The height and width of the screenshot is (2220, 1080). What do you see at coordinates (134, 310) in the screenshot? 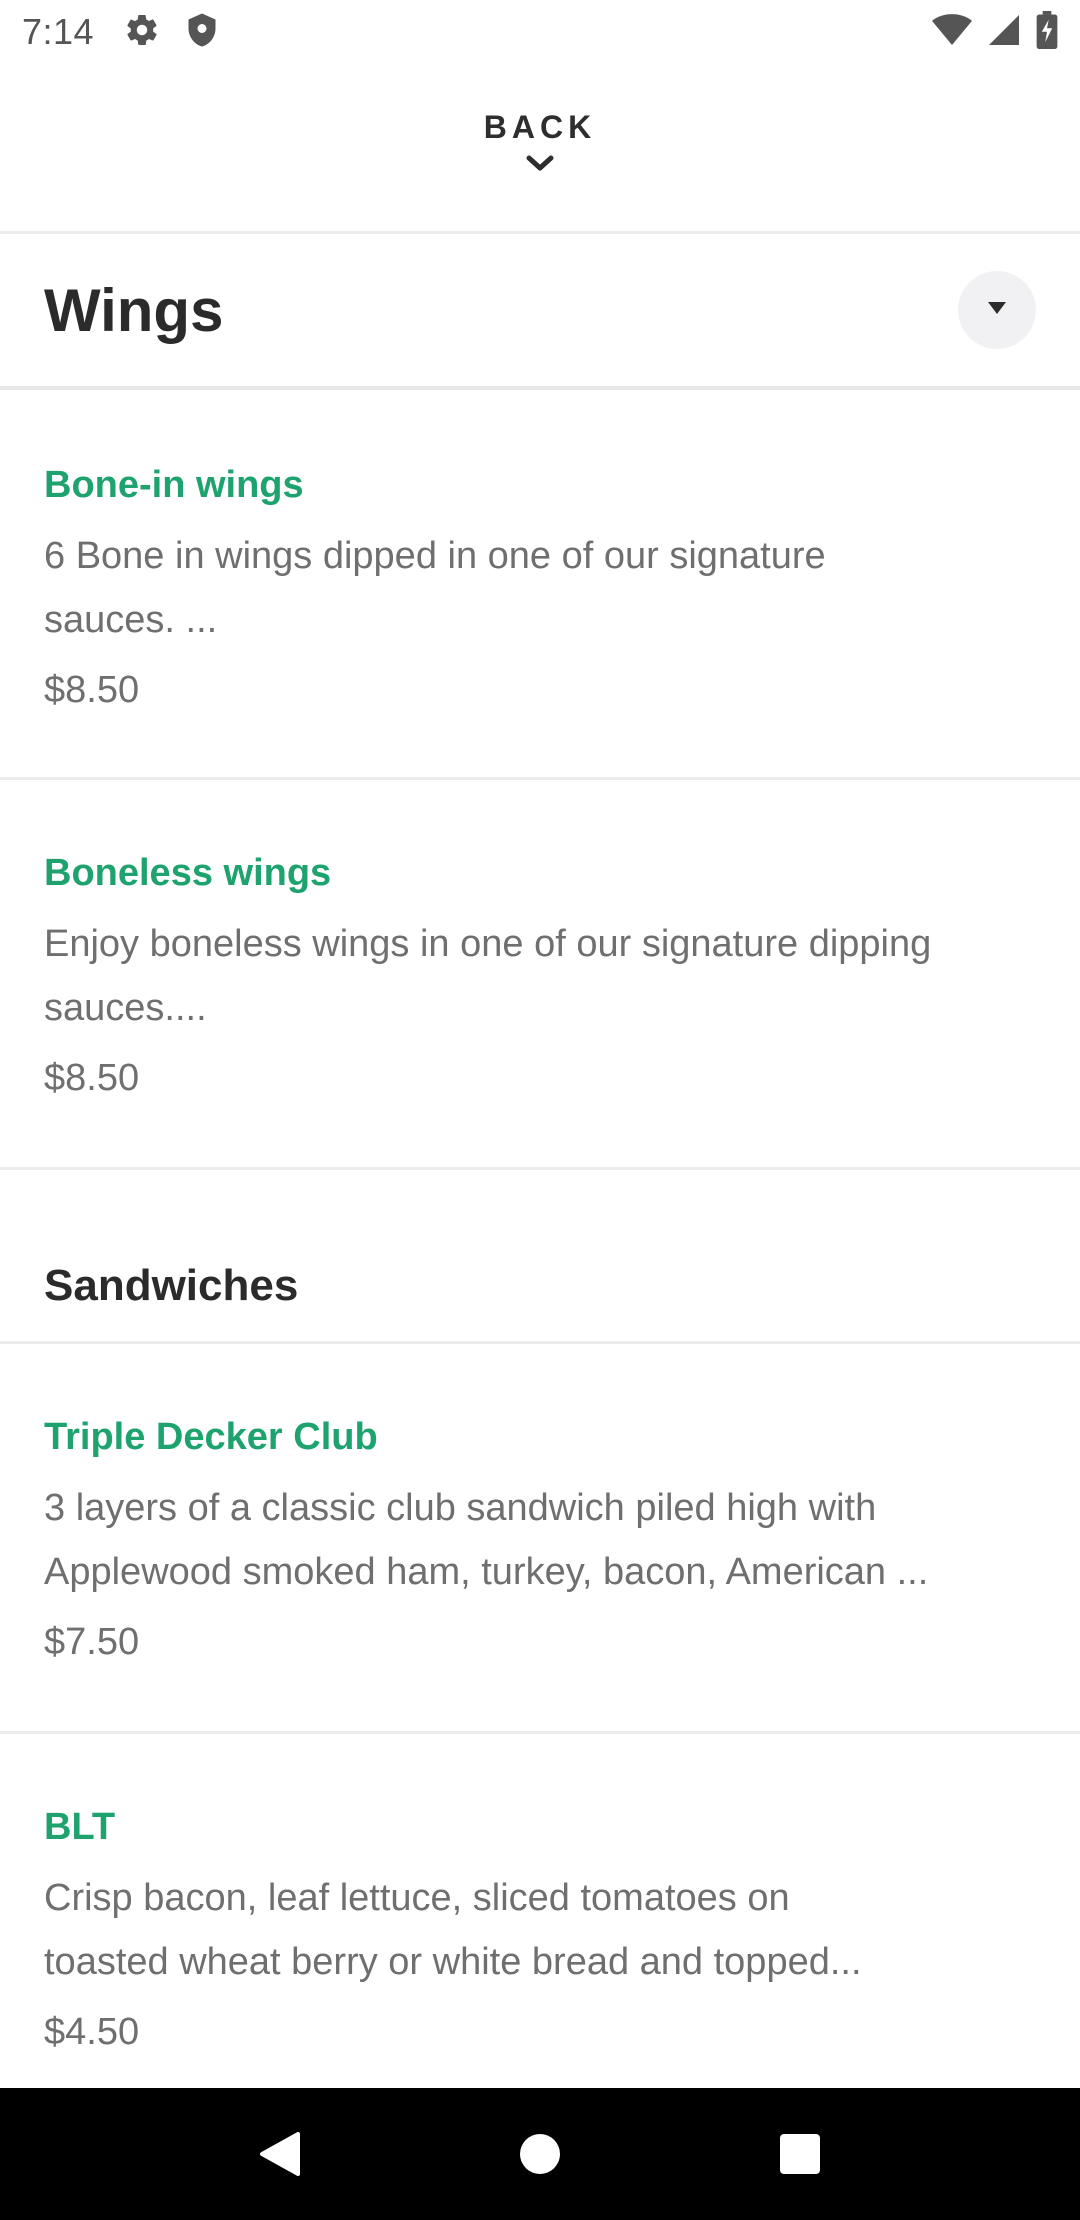
I see `category-title: Wings` at bounding box center [134, 310].